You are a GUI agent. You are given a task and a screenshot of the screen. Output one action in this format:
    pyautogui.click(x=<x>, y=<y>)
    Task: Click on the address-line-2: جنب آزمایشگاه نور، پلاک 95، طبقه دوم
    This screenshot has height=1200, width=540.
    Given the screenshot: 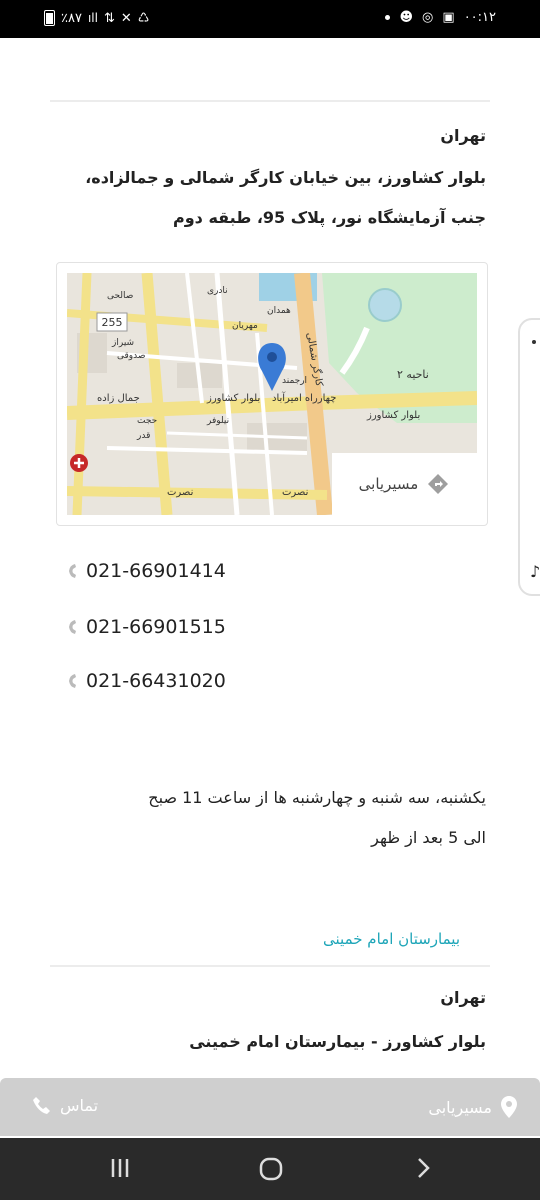 What is the action you would take?
    pyautogui.click(x=329, y=217)
    